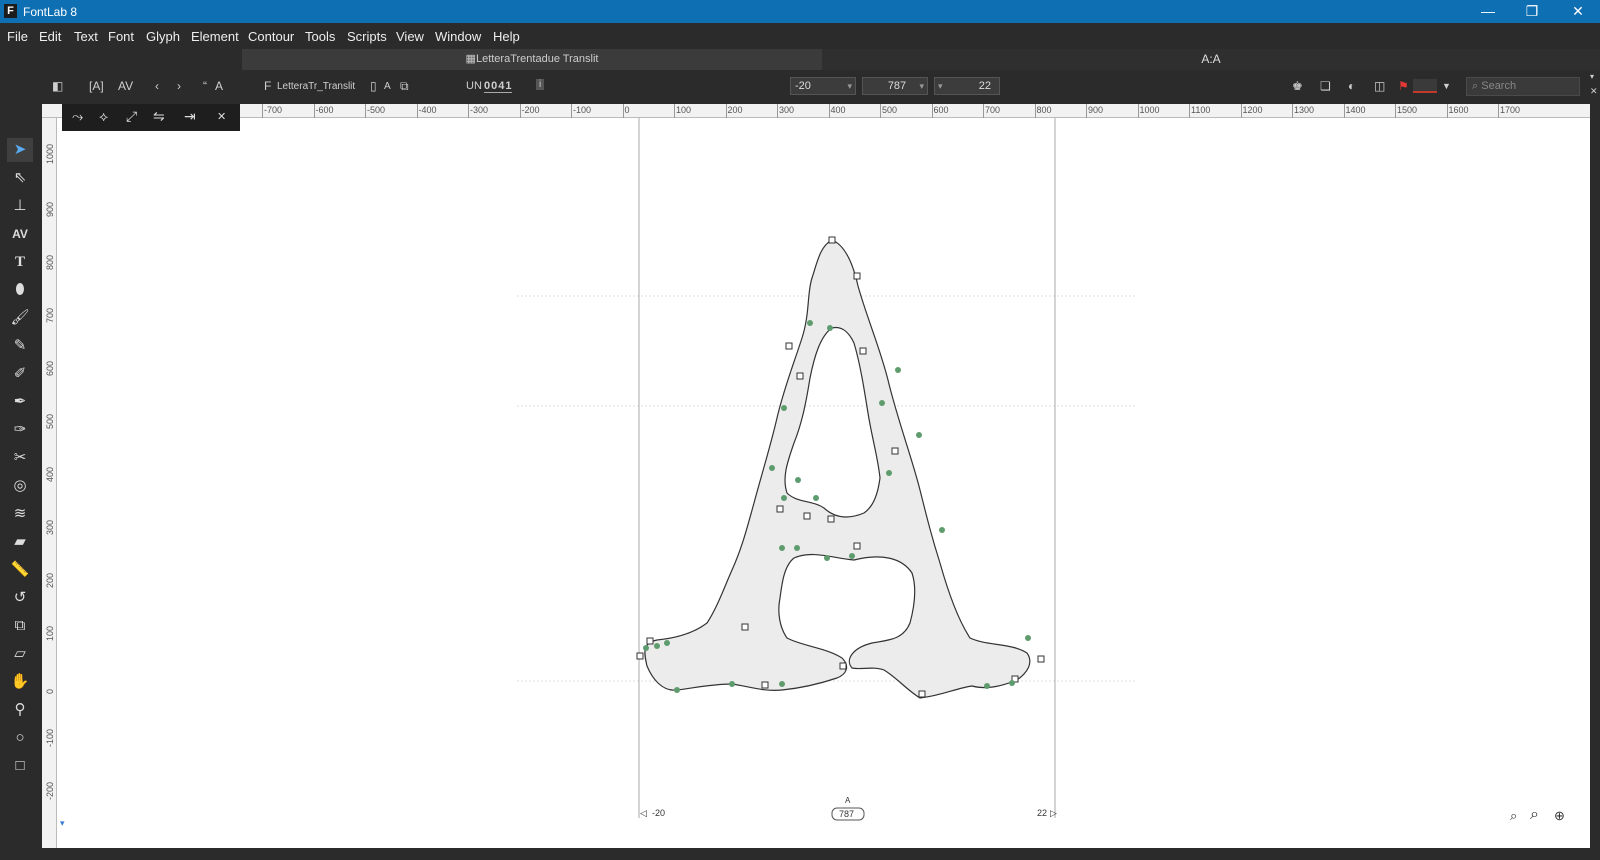 The width and height of the screenshot is (1600, 860). I want to click on lsb-field: -20 ▾, so click(823, 86).